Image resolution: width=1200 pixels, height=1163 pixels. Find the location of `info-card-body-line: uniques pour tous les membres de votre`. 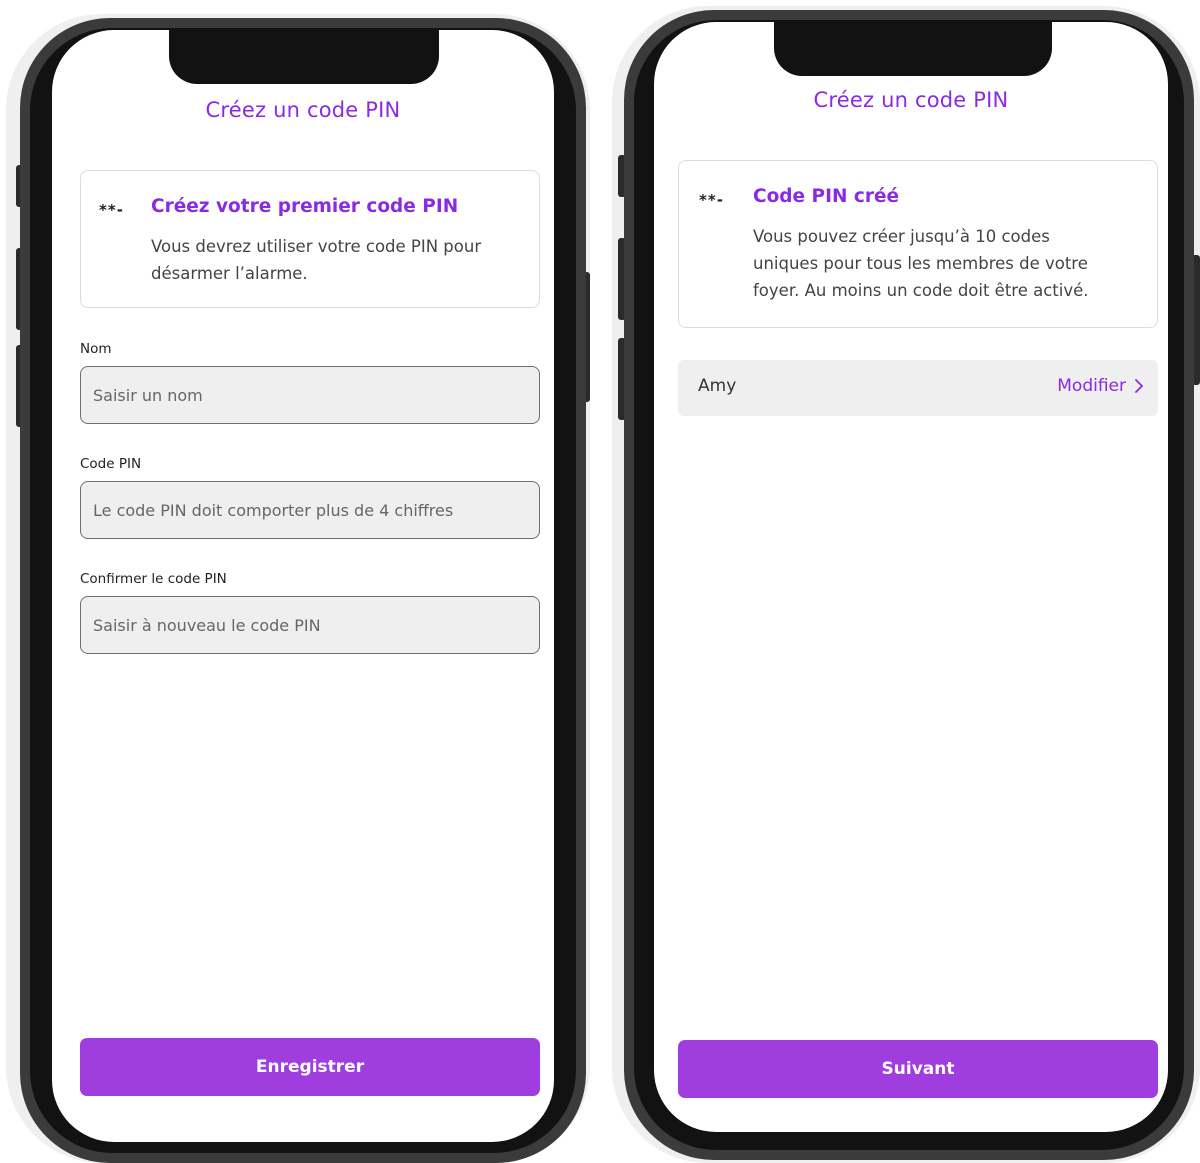

info-card-body-line: uniques pour tous les membres de votre is located at coordinates (920, 263).